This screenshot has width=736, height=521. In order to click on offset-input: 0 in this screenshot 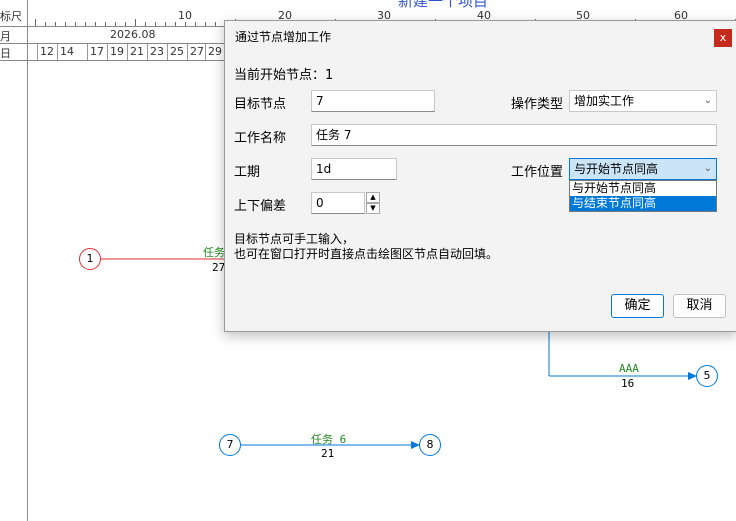, I will do `click(338, 203)`.